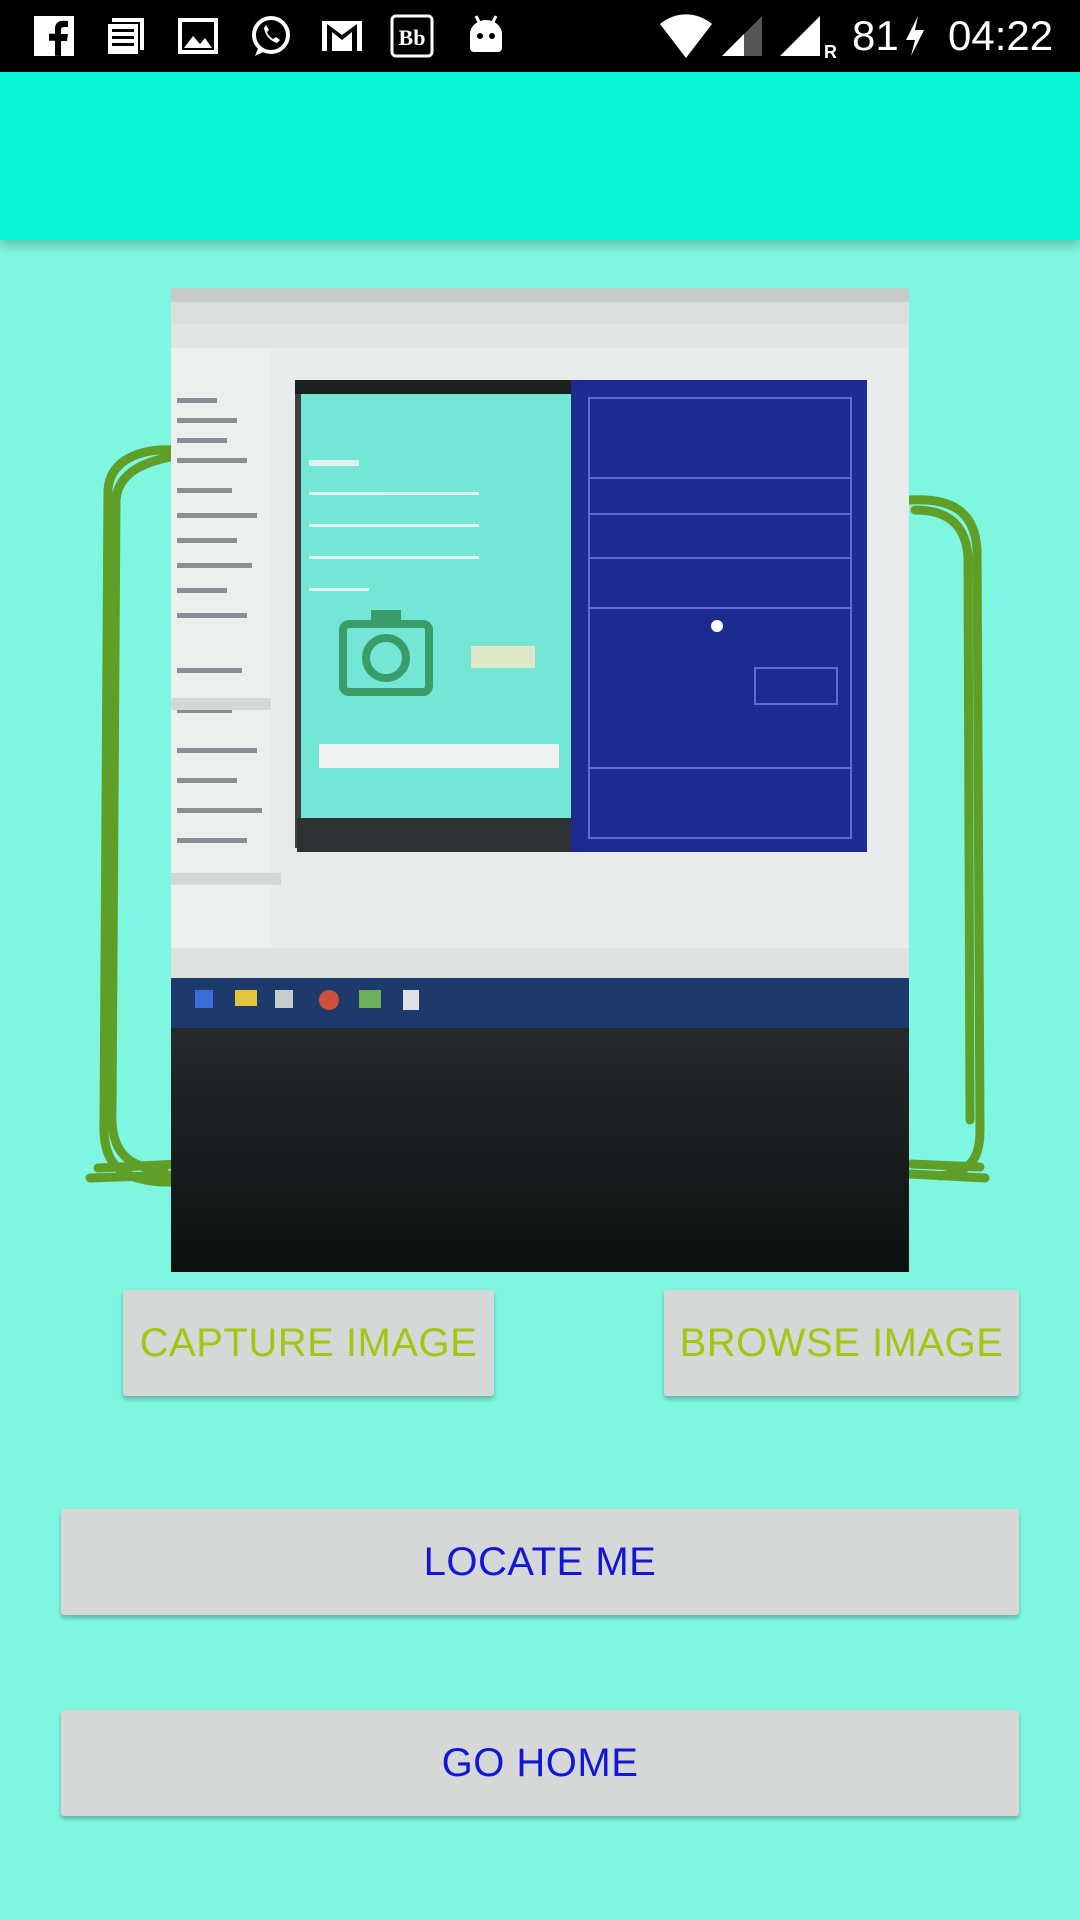  What do you see at coordinates (198, 36) in the screenshot?
I see `gallery-icon` at bounding box center [198, 36].